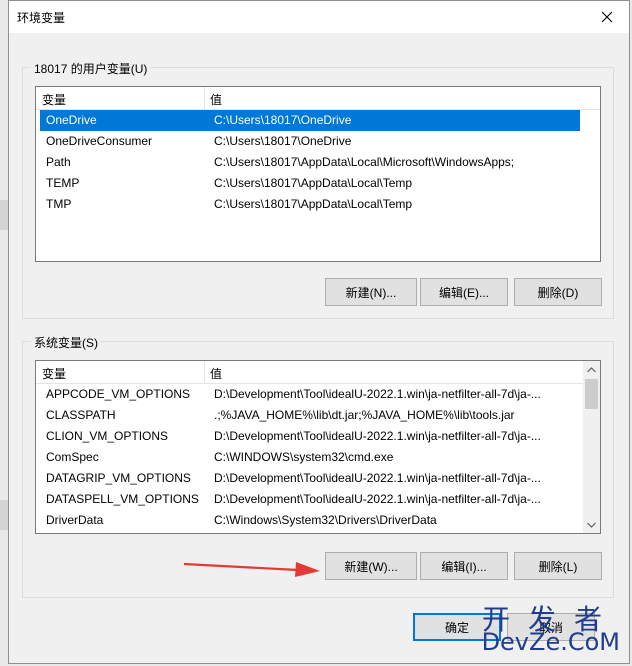 This screenshot has width=632, height=666. I want to click on variable-name: DATAGRIP_VM_OPTIONS, so click(118, 478).